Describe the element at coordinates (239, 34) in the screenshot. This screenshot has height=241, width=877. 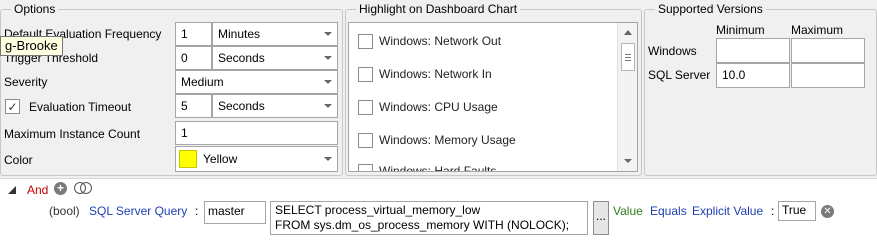
I see `frequency-unit-value: Minutes` at that location.